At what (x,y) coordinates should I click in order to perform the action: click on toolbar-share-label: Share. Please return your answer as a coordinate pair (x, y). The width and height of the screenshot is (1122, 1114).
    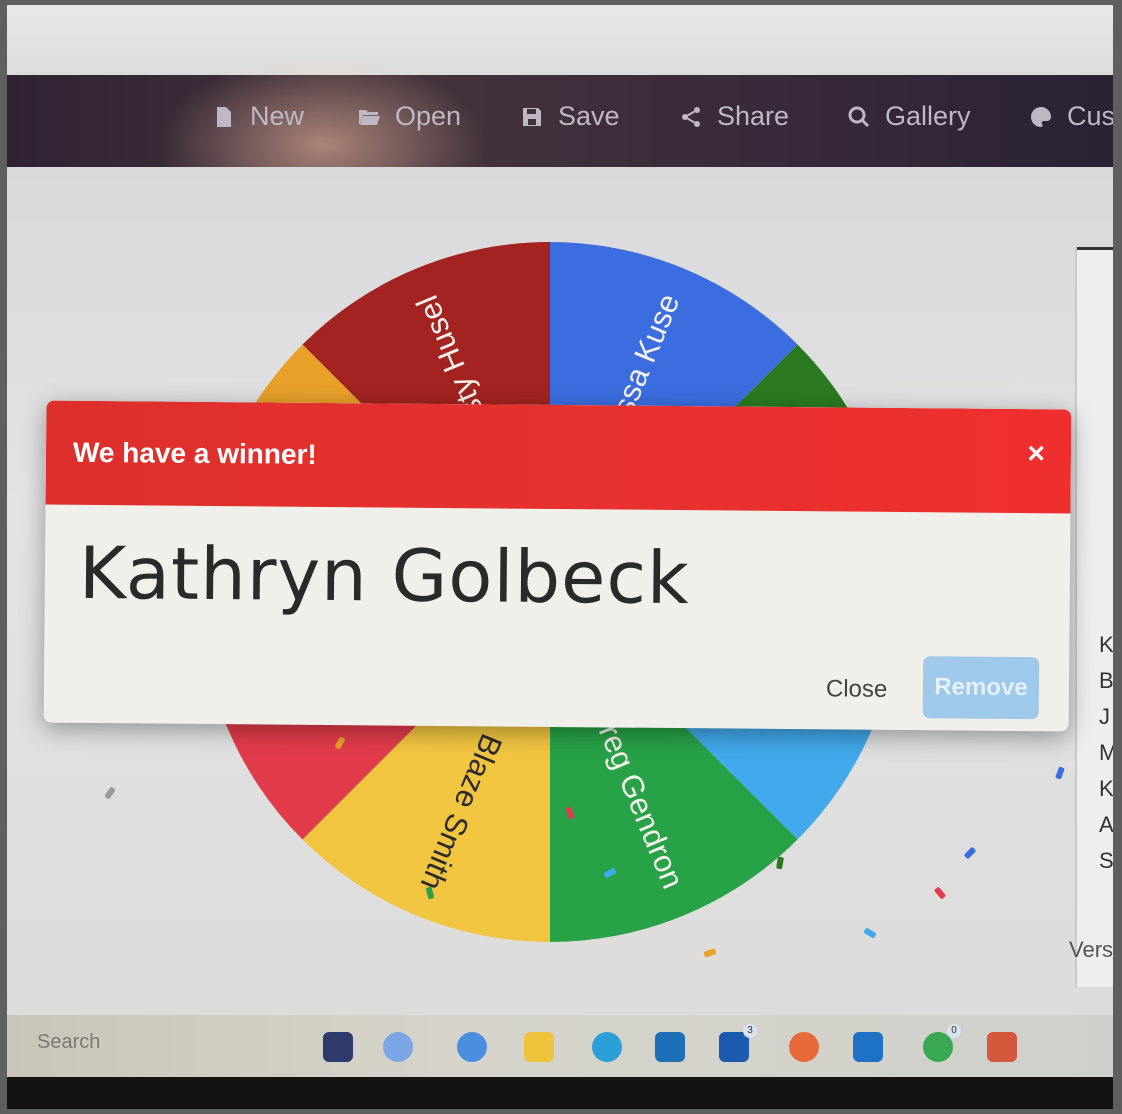
    Looking at the image, I should click on (753, 116).